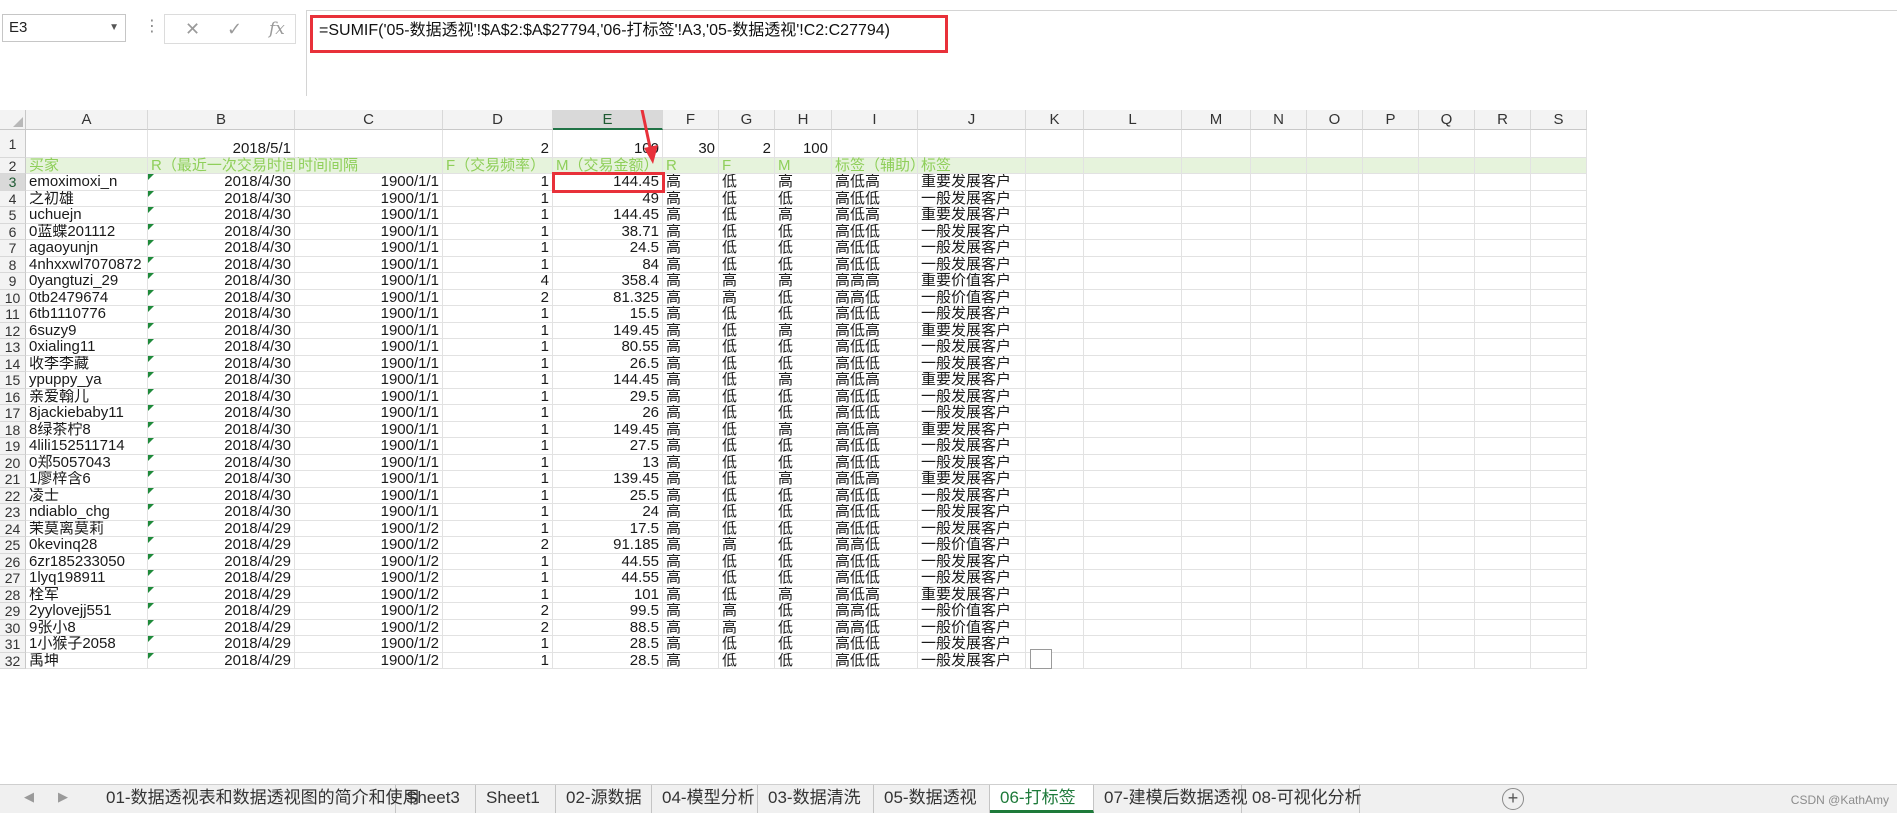 Image resolution: width=1897 pixels, height=813 pixels. What do you see at coordinates (192, 29) in the screenshot?
I see `cancel-icon: ✕` at bounding box center [192, 29].